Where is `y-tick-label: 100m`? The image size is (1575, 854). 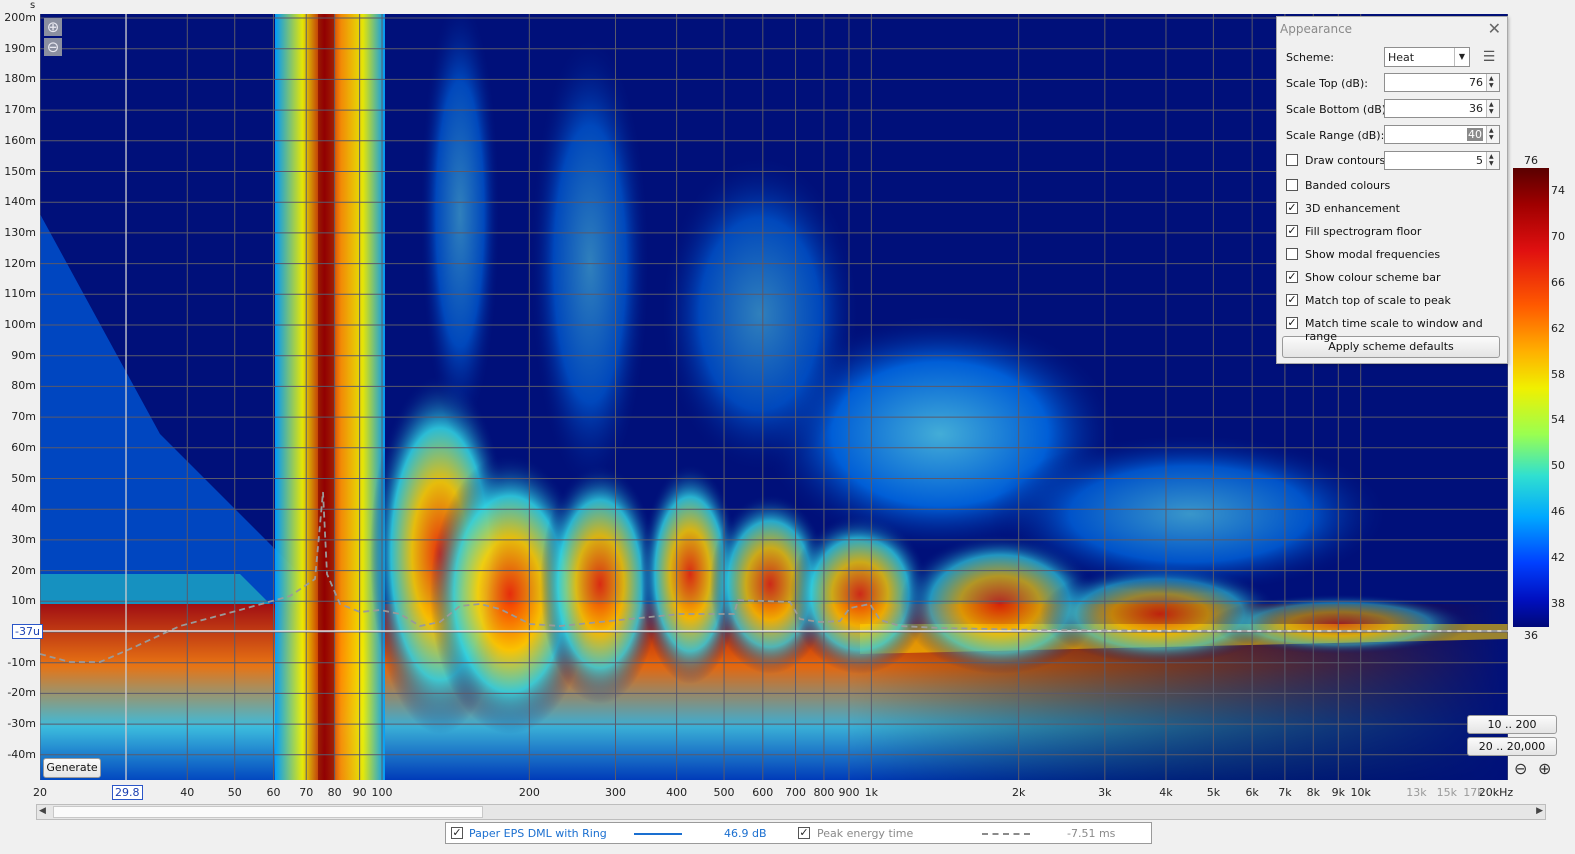 y-tick-label: 100m is located at coordinates (20, 324).